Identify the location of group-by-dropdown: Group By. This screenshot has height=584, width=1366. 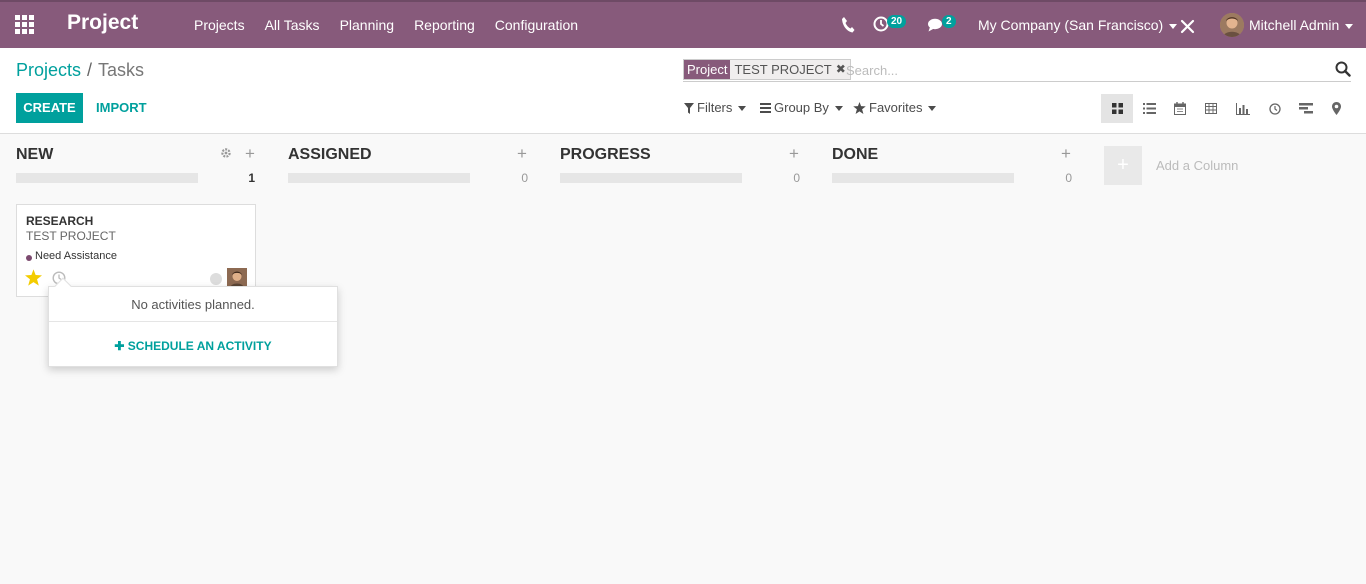
(801, 108).